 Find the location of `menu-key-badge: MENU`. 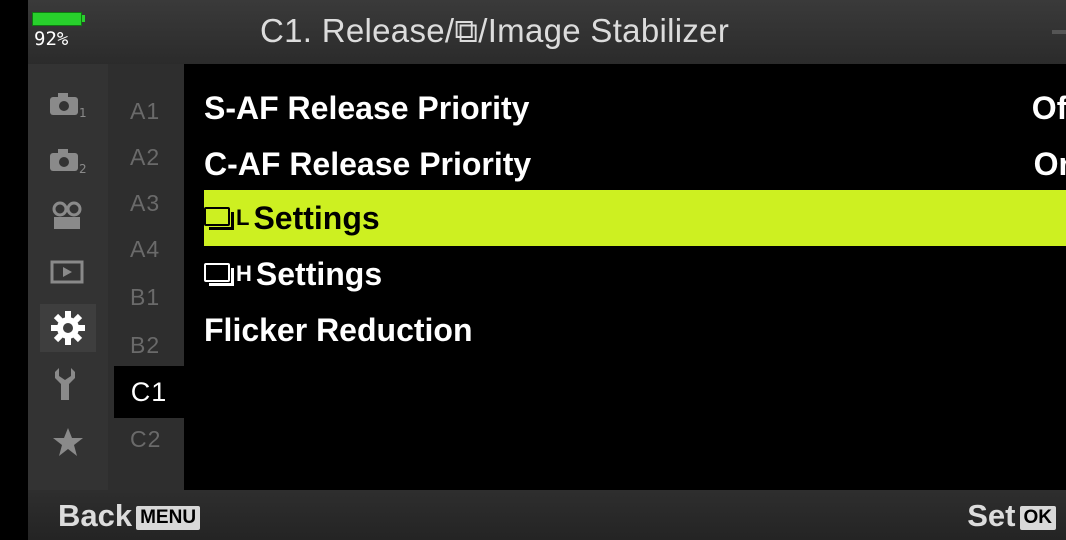

menu-key-badge: MENU is located at coordinates (168, 517).